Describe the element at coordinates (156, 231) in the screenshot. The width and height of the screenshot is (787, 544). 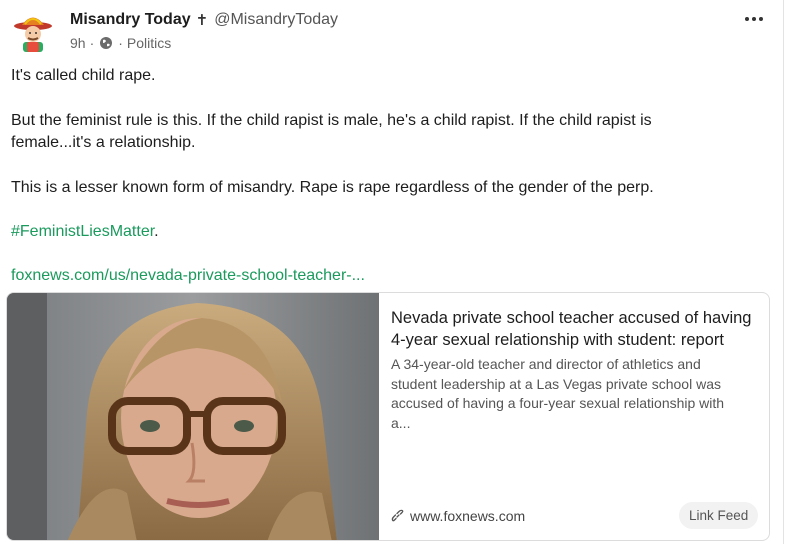
I see `hashtag-suffix: .` at that location.